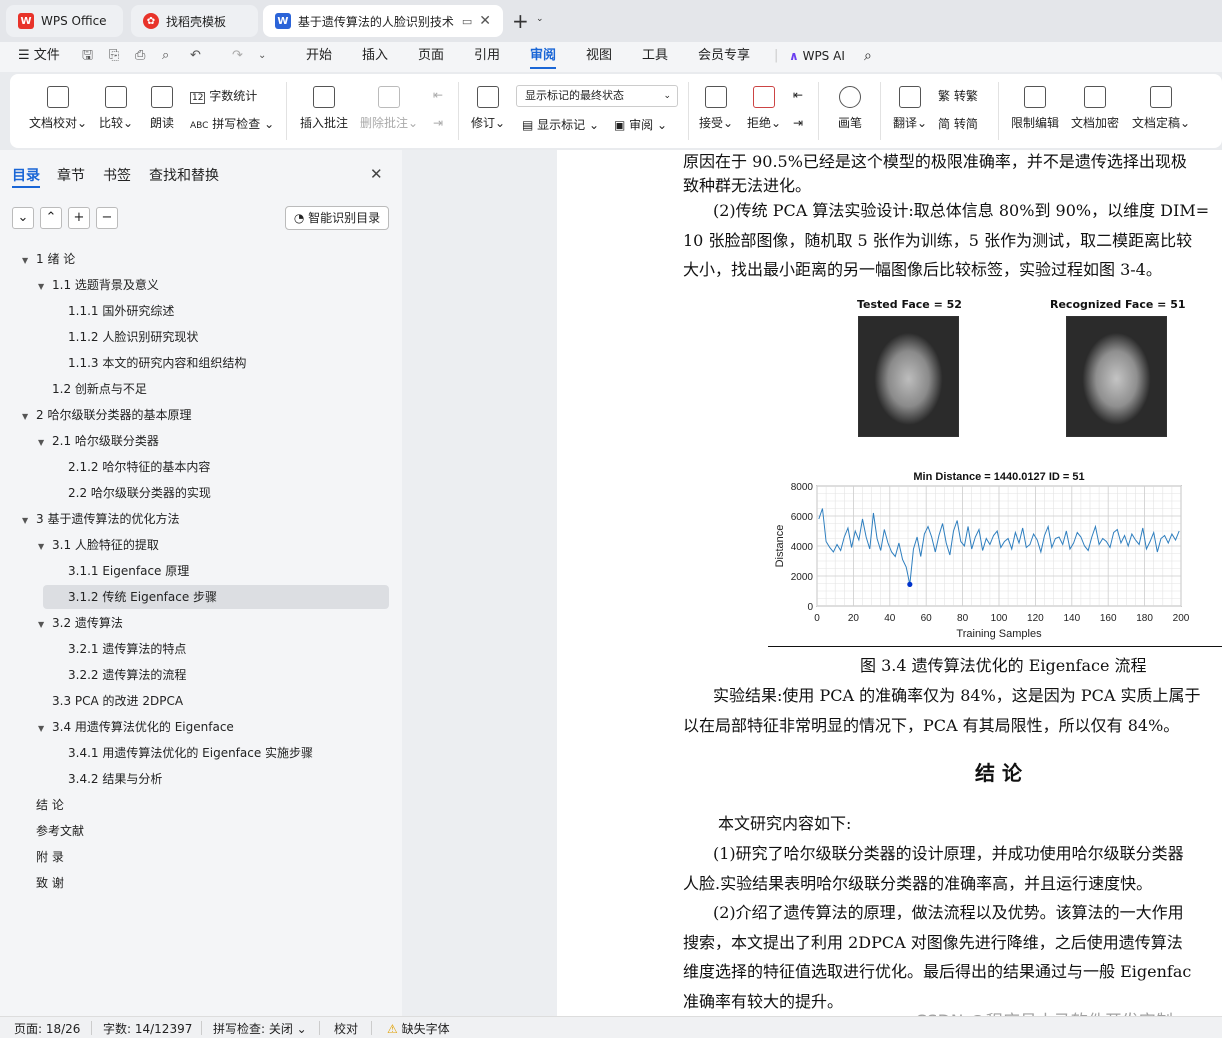 The width and height of the screenshot is (1222, 1038). Describe the element at coordinates (798, 123) in the screenshot. I see `next-change-icon: ⇥` at that location.